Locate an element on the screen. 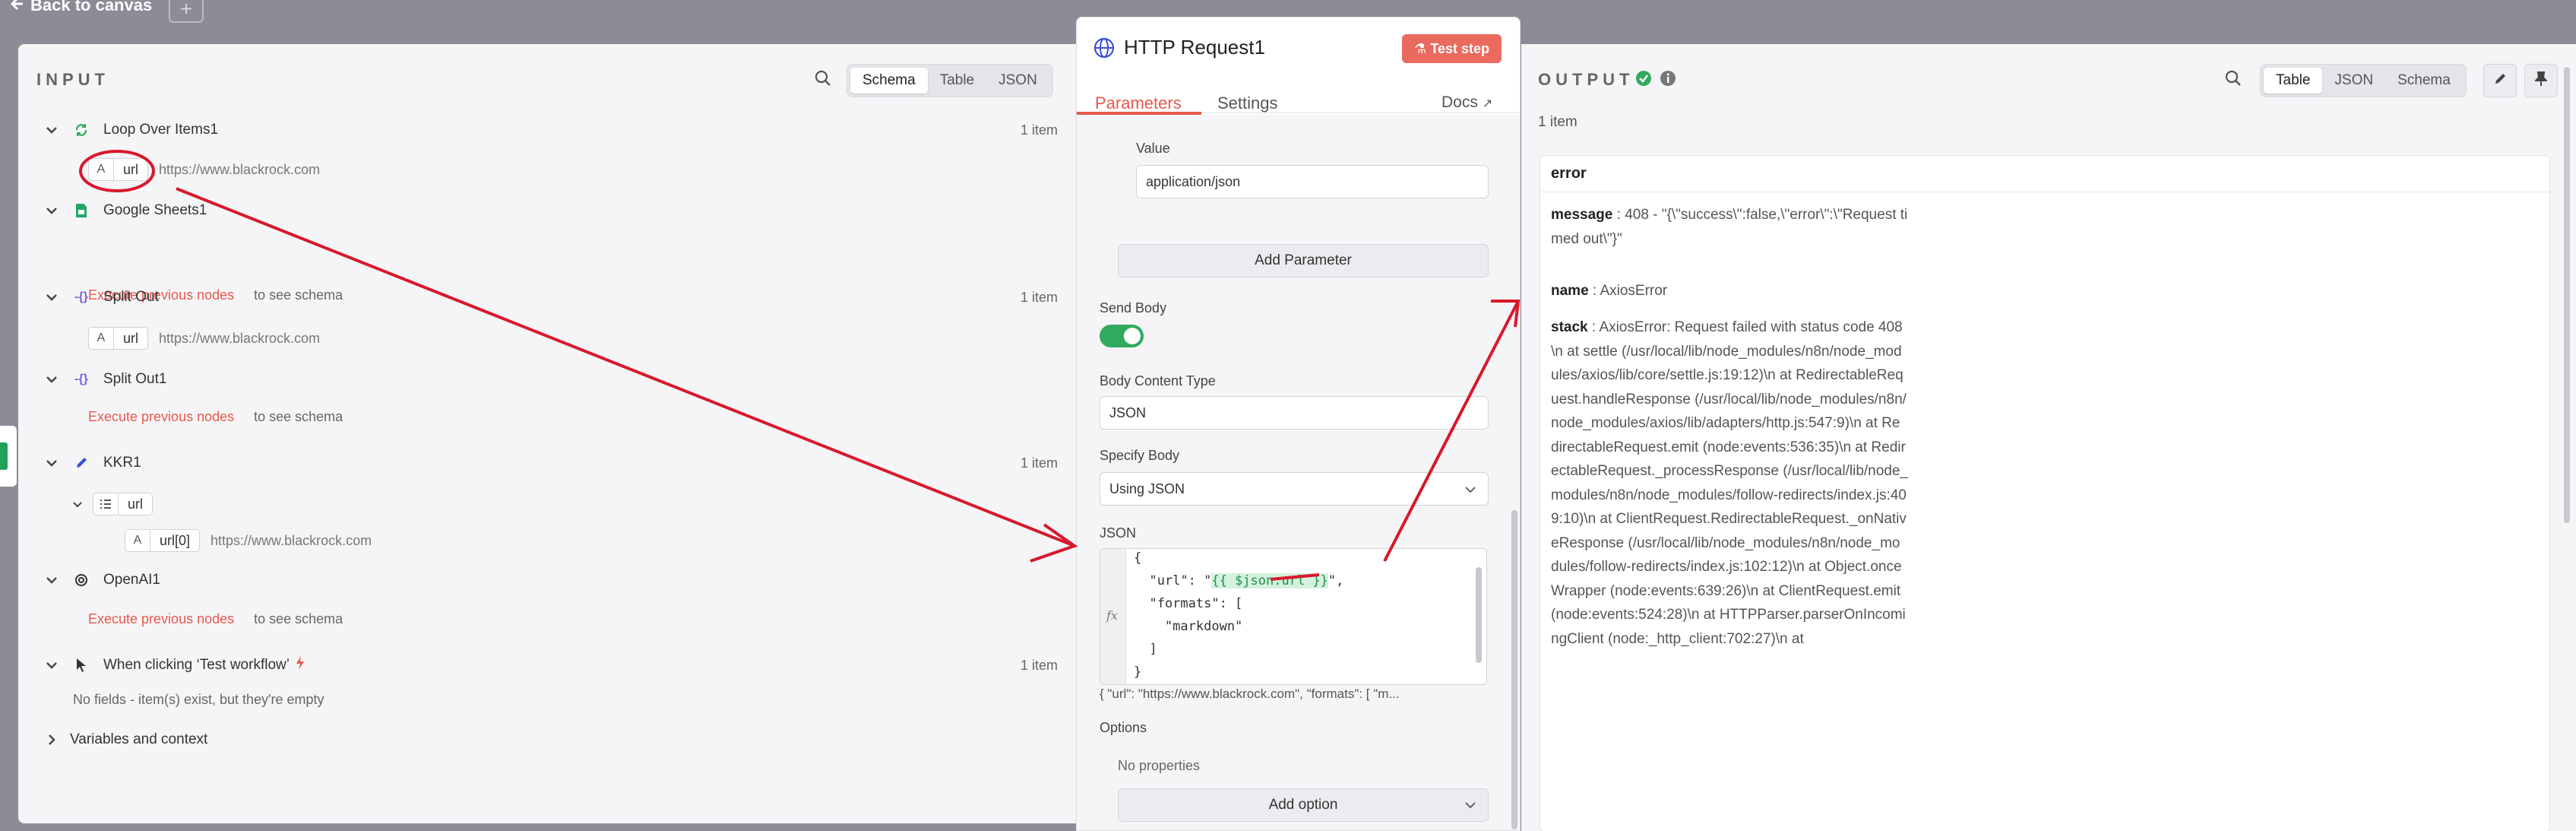 Image resolution: width=2576 pixels, height=831 pixels. schema-node-split-out1: -{} Split Out1 is located at coordinates (551, 379).